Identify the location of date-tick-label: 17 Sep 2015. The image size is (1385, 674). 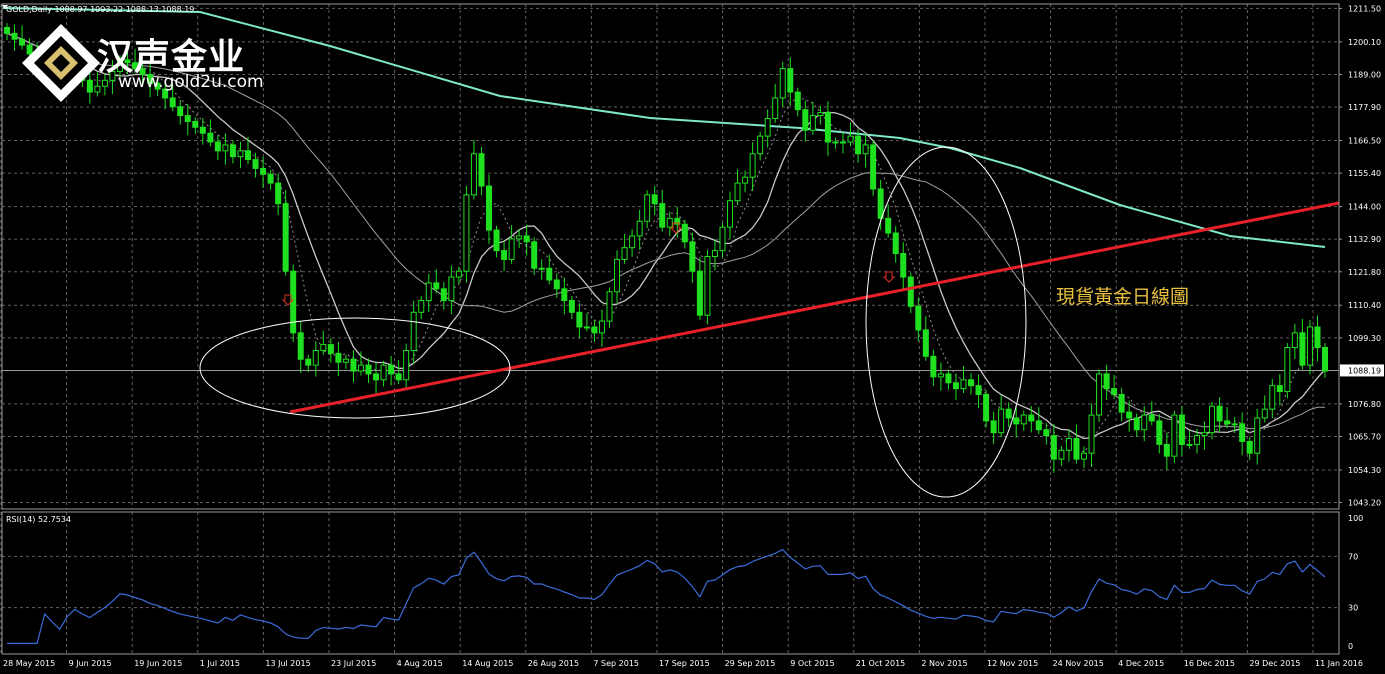
(684, 663).